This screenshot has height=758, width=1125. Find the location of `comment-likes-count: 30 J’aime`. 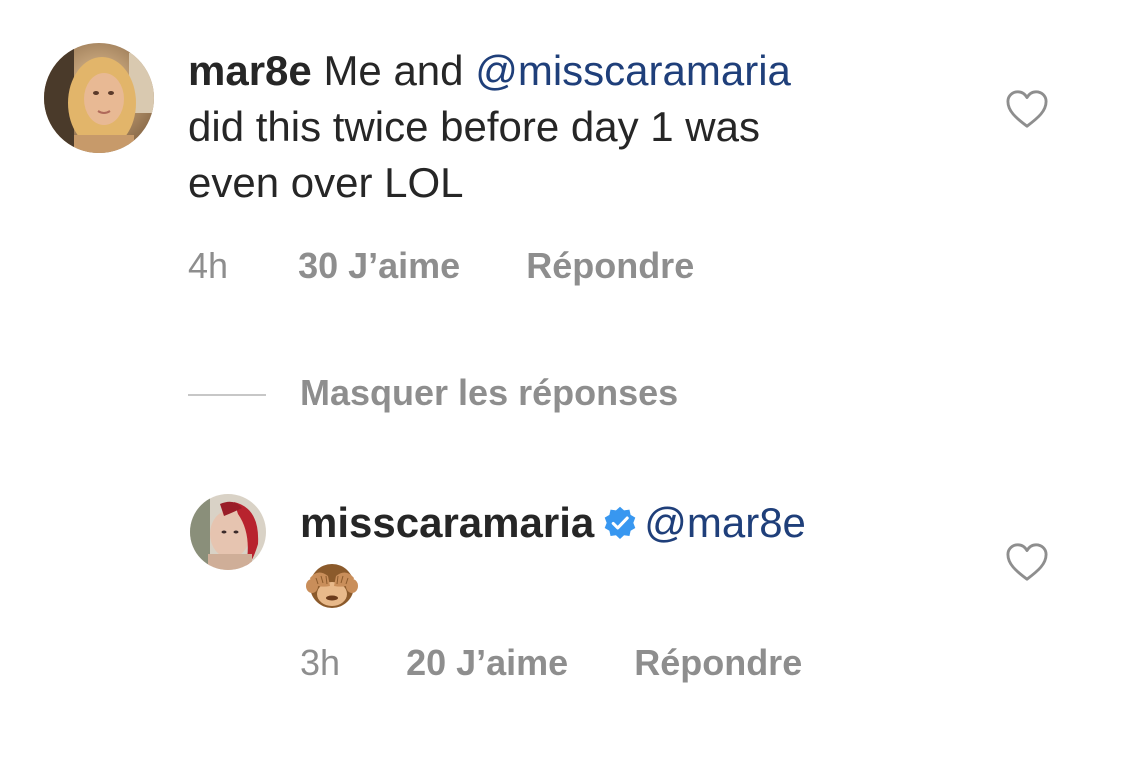

comment-likes-count: 30 J’aime is located at coordinates (379, 266).